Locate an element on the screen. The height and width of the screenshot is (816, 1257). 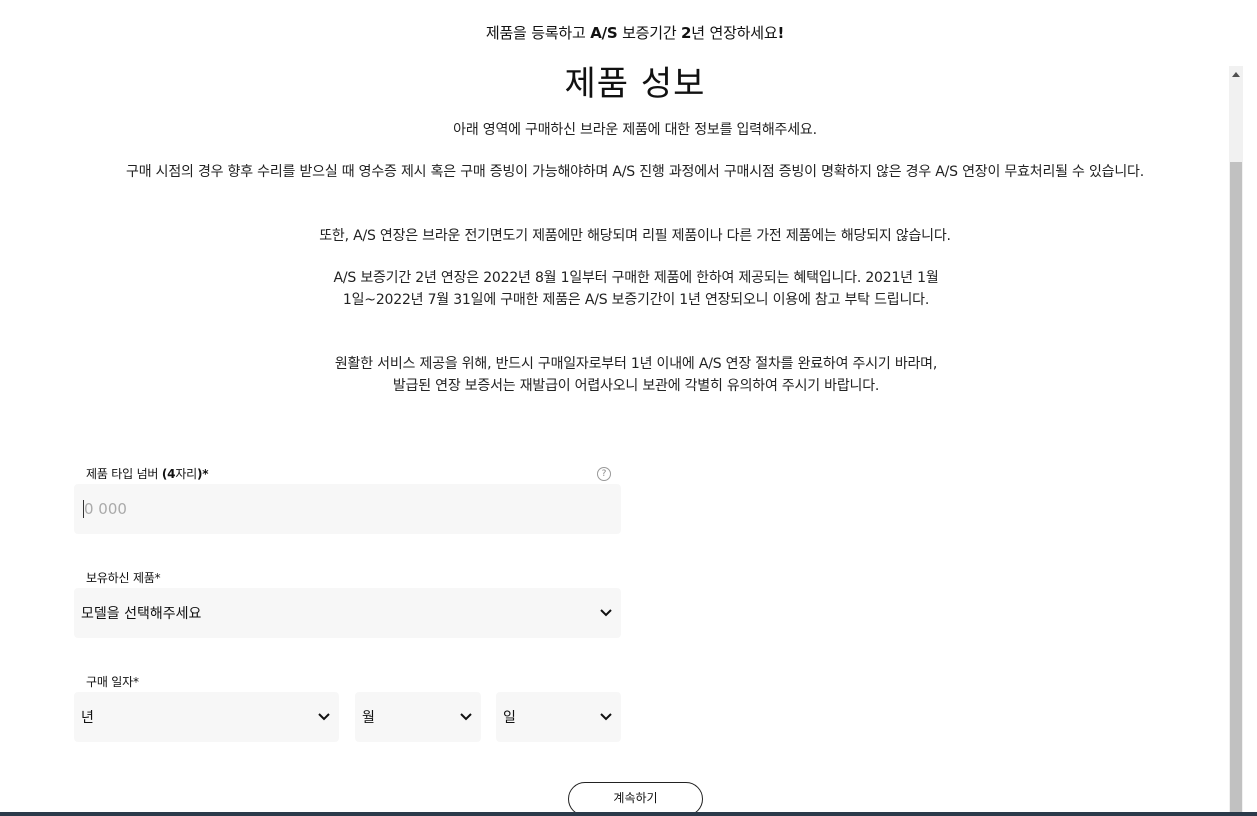
info-paragraph-intro: 아래 영역에 구매하신 브라운 제품에 대한 정보를 입력해주세요. is located at coordinates (635, 130).